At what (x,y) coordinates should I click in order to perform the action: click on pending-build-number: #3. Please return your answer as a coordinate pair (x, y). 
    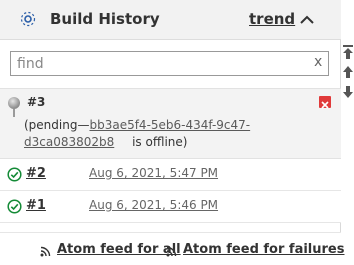
    Looking at the image, I should click on (36, 102).